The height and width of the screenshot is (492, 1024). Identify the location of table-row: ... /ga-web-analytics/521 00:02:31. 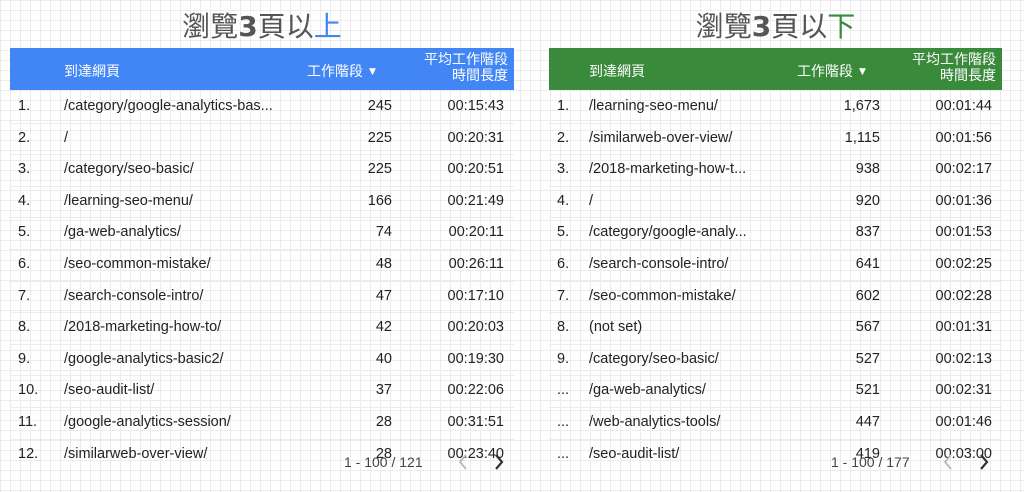
(775, 392).